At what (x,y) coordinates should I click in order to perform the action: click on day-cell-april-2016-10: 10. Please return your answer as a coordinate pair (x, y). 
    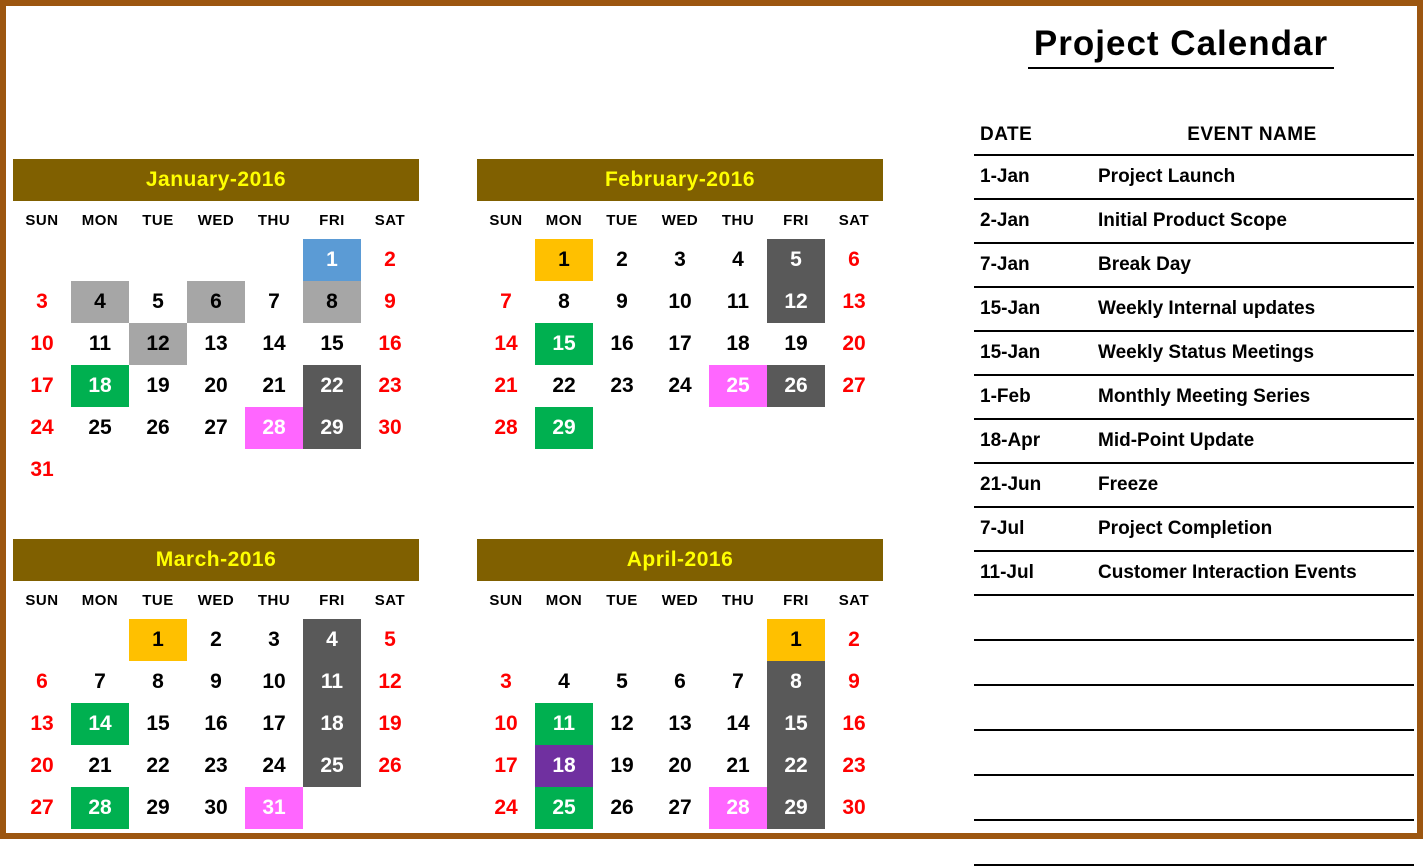
    Looking at the image, I should click on (506, 724).